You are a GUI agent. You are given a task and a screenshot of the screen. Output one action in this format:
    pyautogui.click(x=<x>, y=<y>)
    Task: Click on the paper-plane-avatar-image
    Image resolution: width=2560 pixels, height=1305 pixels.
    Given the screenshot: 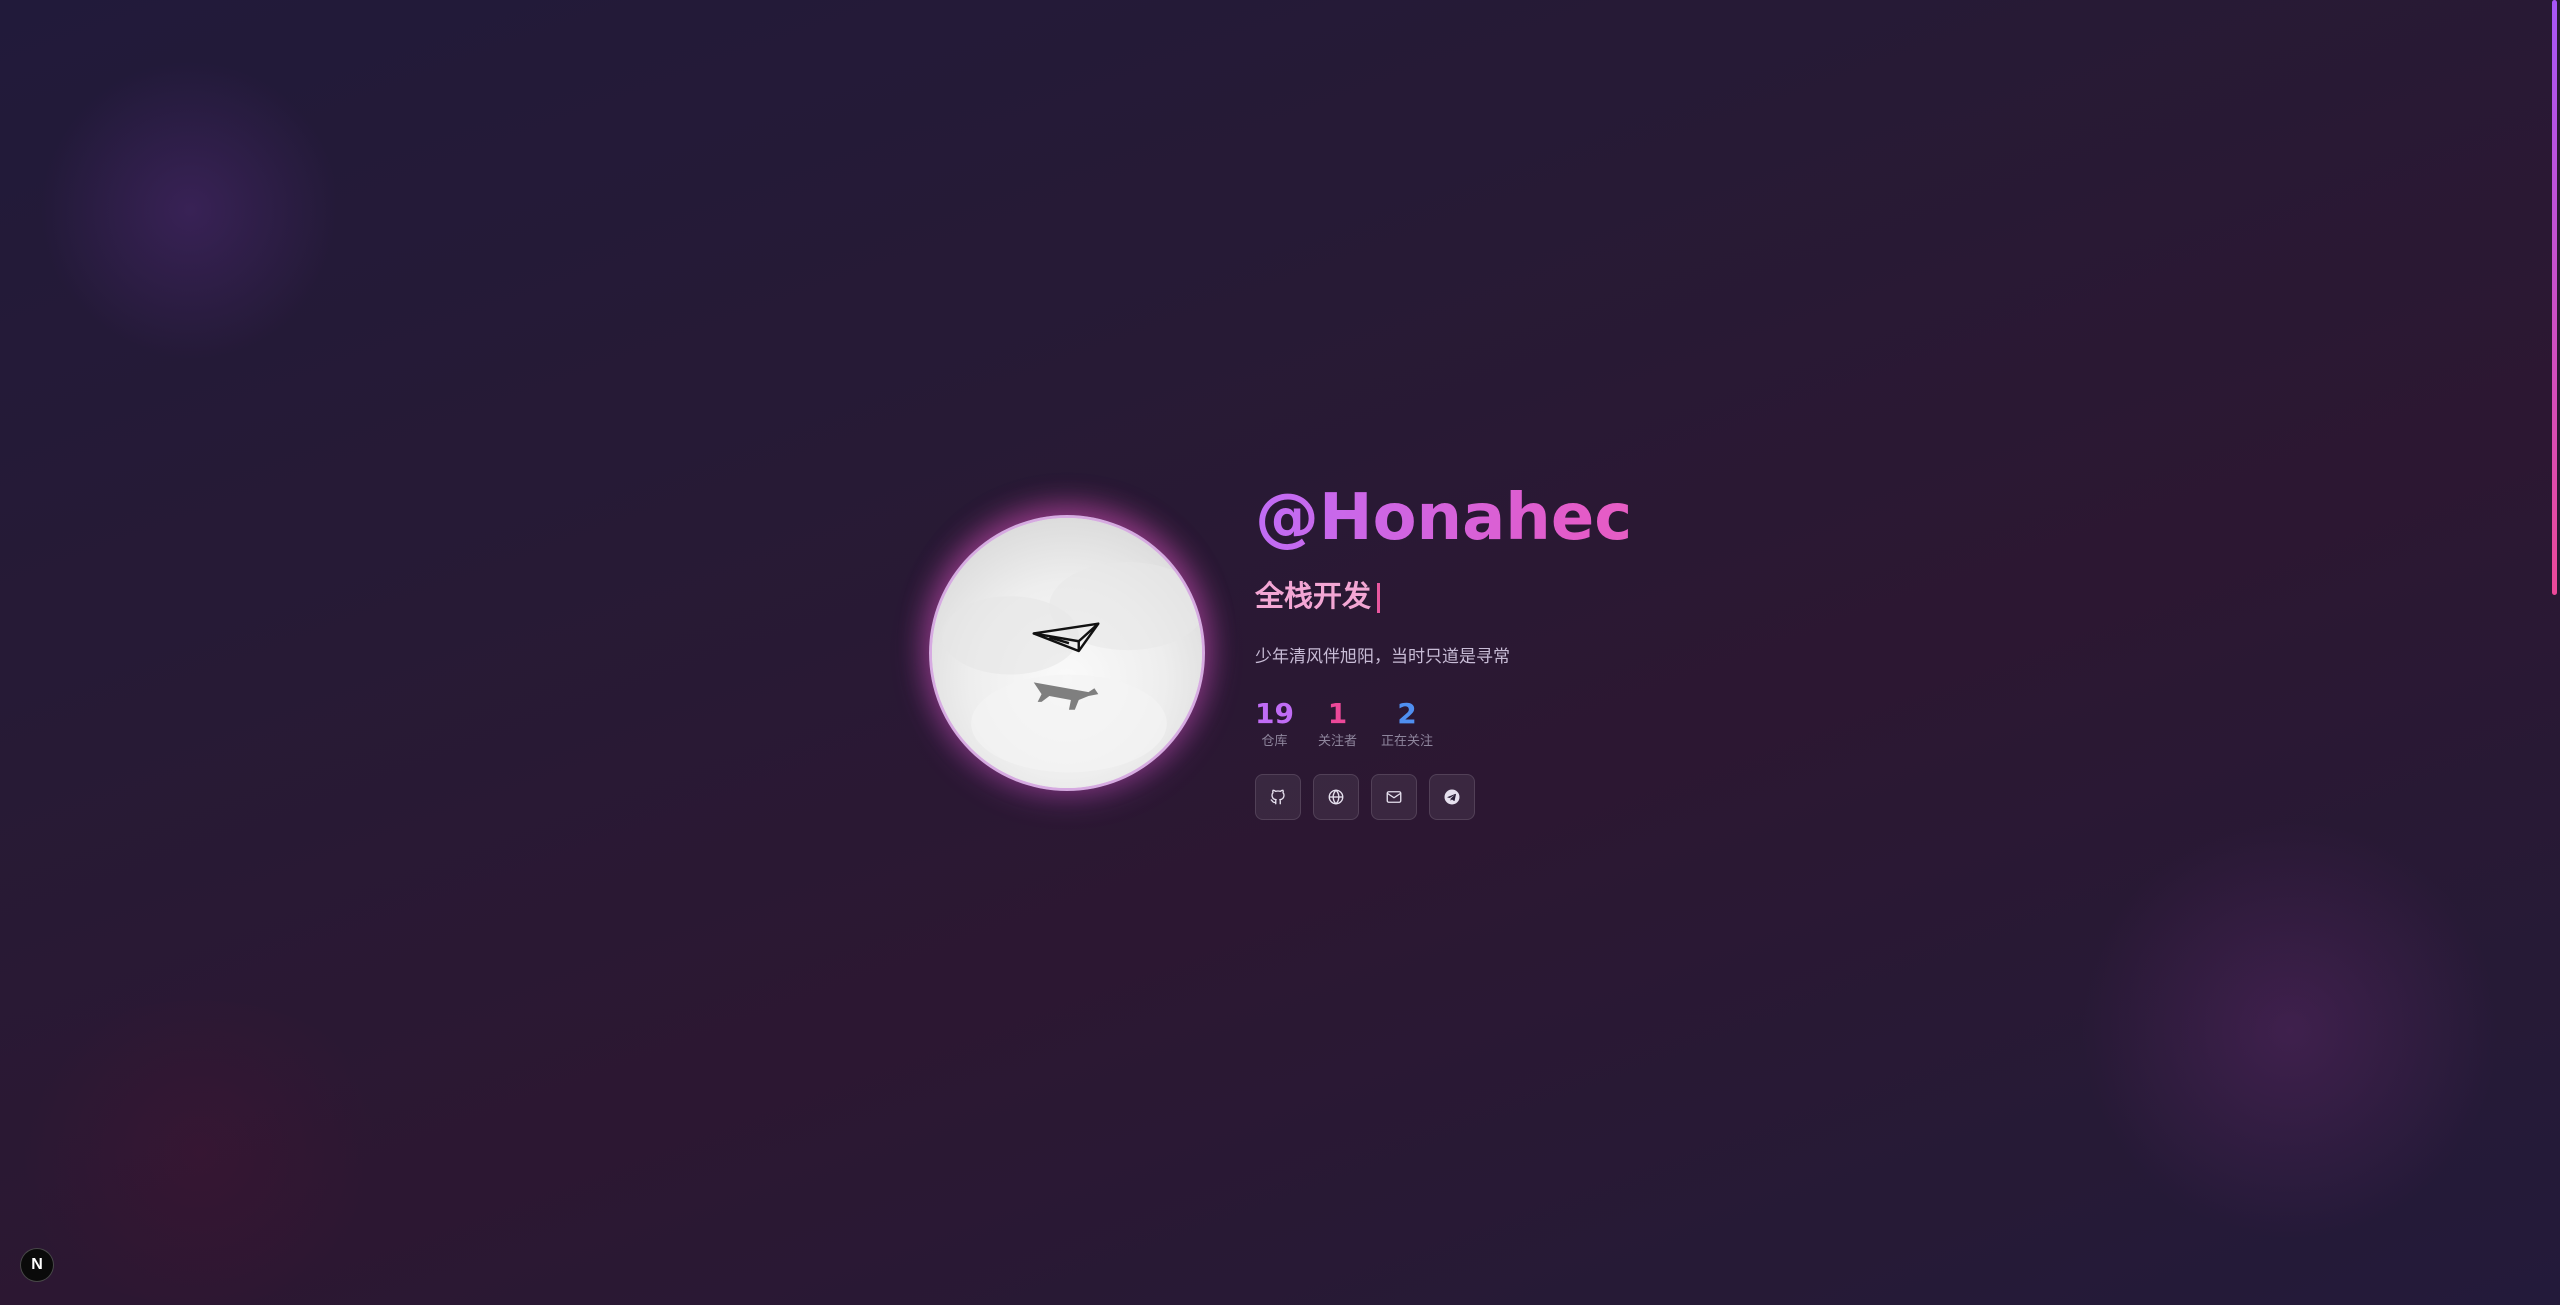 What is the action you would take?
    pyautogui.click(x=1067, y=653)
    